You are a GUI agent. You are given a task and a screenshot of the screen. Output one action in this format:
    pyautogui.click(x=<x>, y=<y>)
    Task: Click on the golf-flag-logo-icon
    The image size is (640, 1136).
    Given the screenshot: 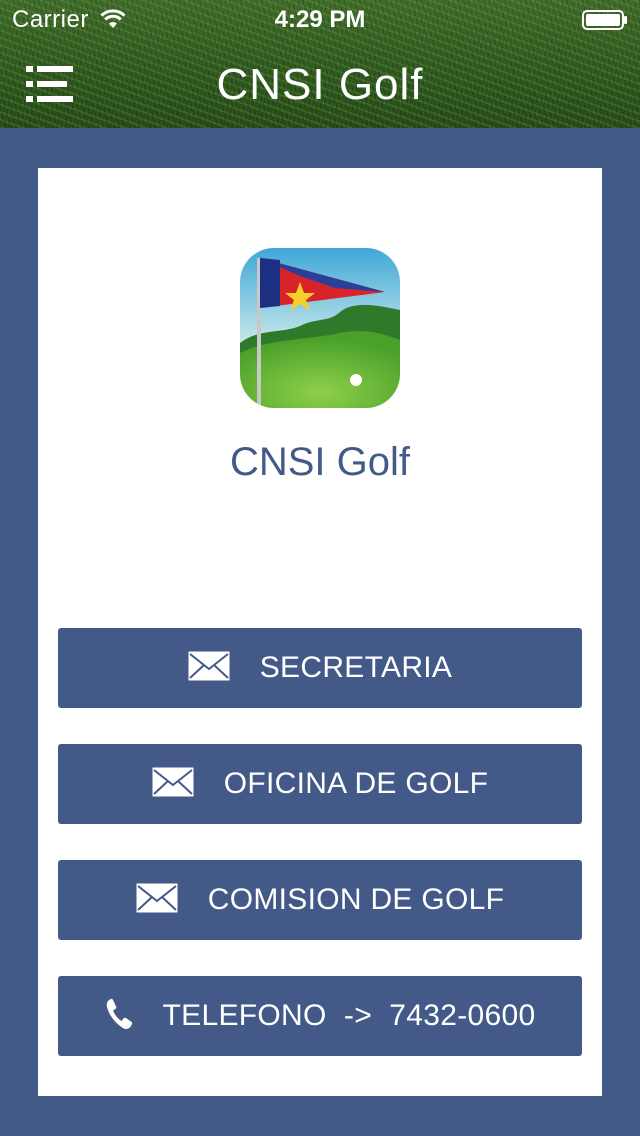 What is the action you would take?
    pyautogui.click(x=320, y=328)
    